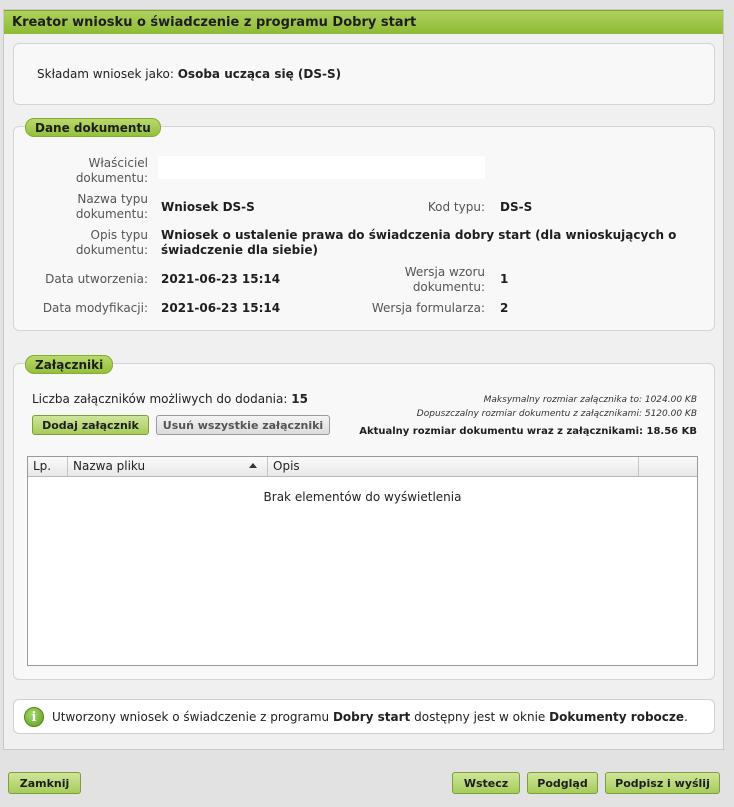 This screenshot has height=807, width=734. I want to click on owner-label: Właściciel dokumentu:, so click(112, 171).